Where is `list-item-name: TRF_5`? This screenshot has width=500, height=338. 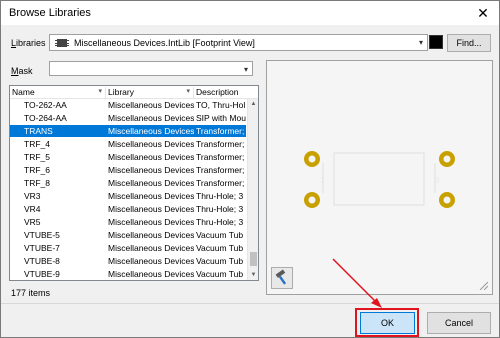
list-item-name: TRF_5 is located at coordinates (37, 157).